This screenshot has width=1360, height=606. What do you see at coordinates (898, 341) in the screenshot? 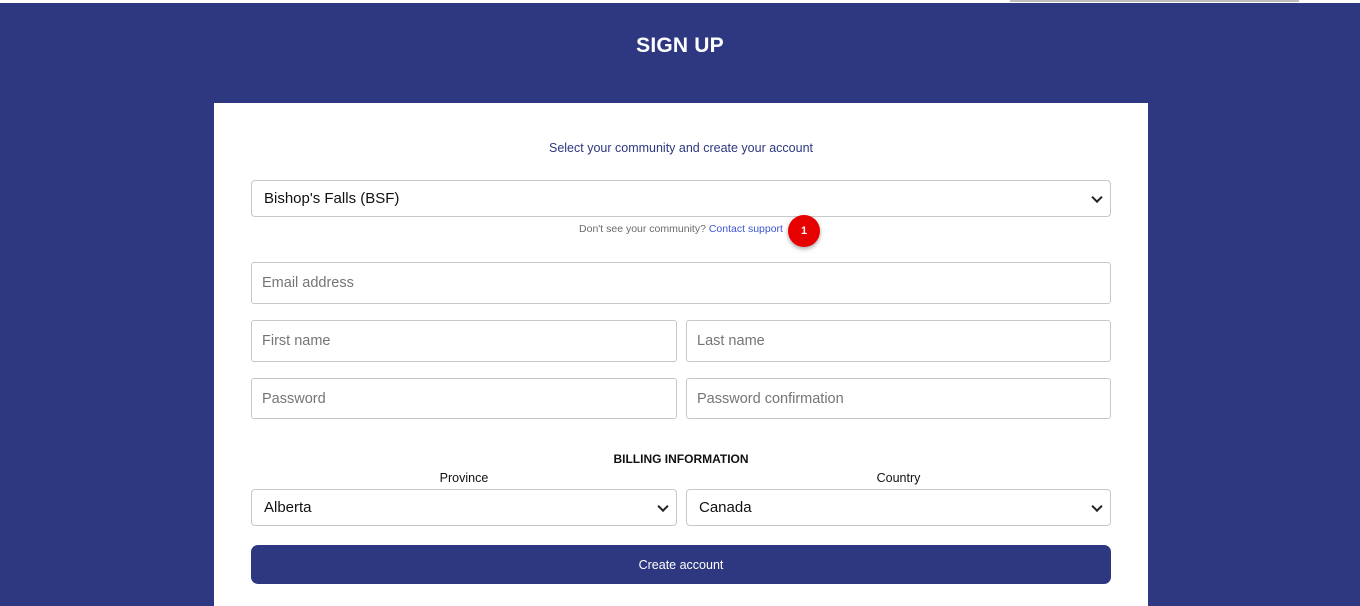
I see `last-name-field` at bounding box center [898, 341].